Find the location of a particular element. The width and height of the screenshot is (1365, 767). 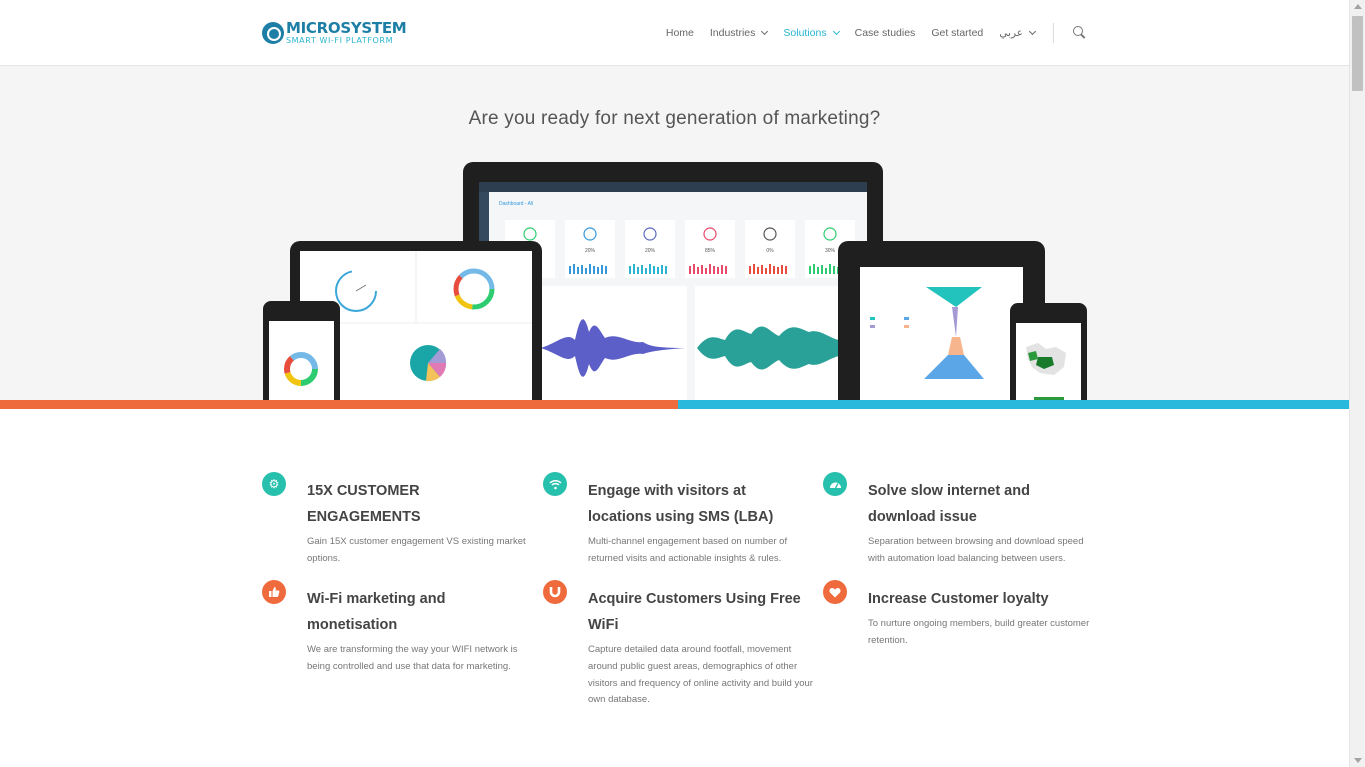

scrollbar-thumb is located at coordinates (1357, 53).